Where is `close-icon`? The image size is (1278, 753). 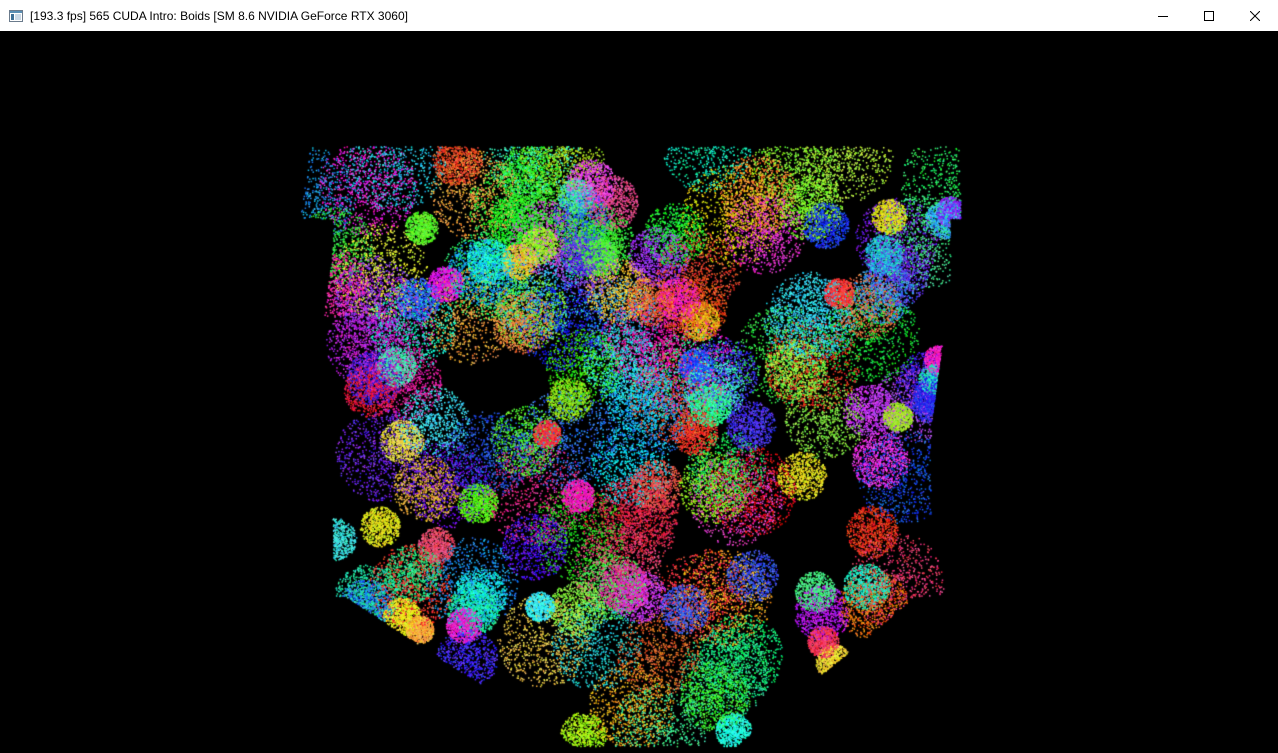
close-icon is located at coordinates (1255, 15).